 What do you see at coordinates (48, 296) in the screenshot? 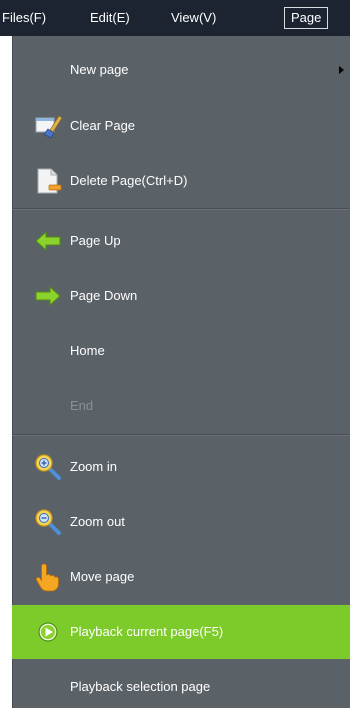
I see `arrow-right-green-icon` at bounding box center [48, 296].